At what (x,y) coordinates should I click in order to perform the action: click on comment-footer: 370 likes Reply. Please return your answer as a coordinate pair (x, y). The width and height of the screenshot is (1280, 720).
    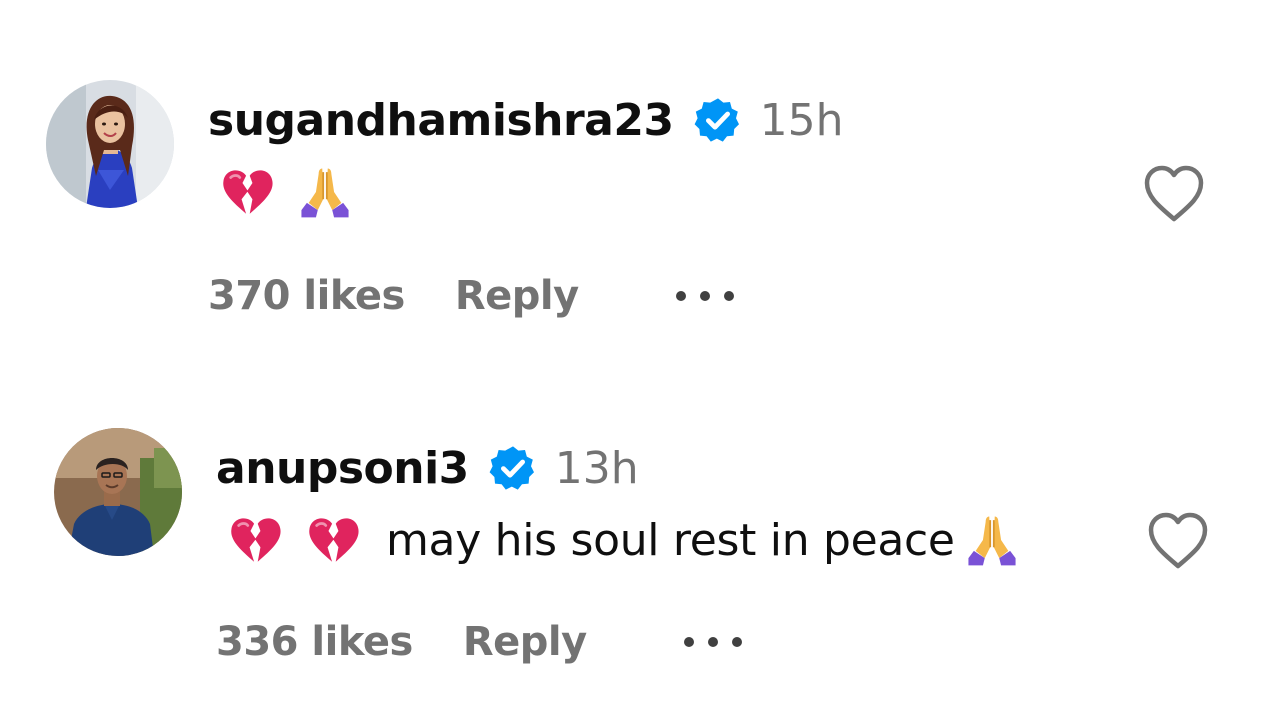
    Looking at the image, I should click on (472, 296).